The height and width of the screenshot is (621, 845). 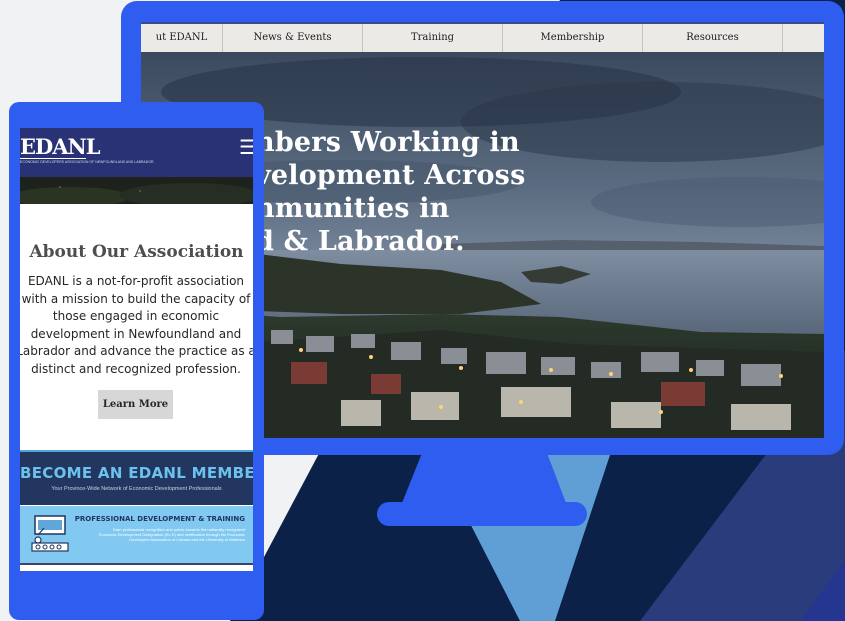 I want to click on learn-more-button: Learn More, so click(x=135, y=404).